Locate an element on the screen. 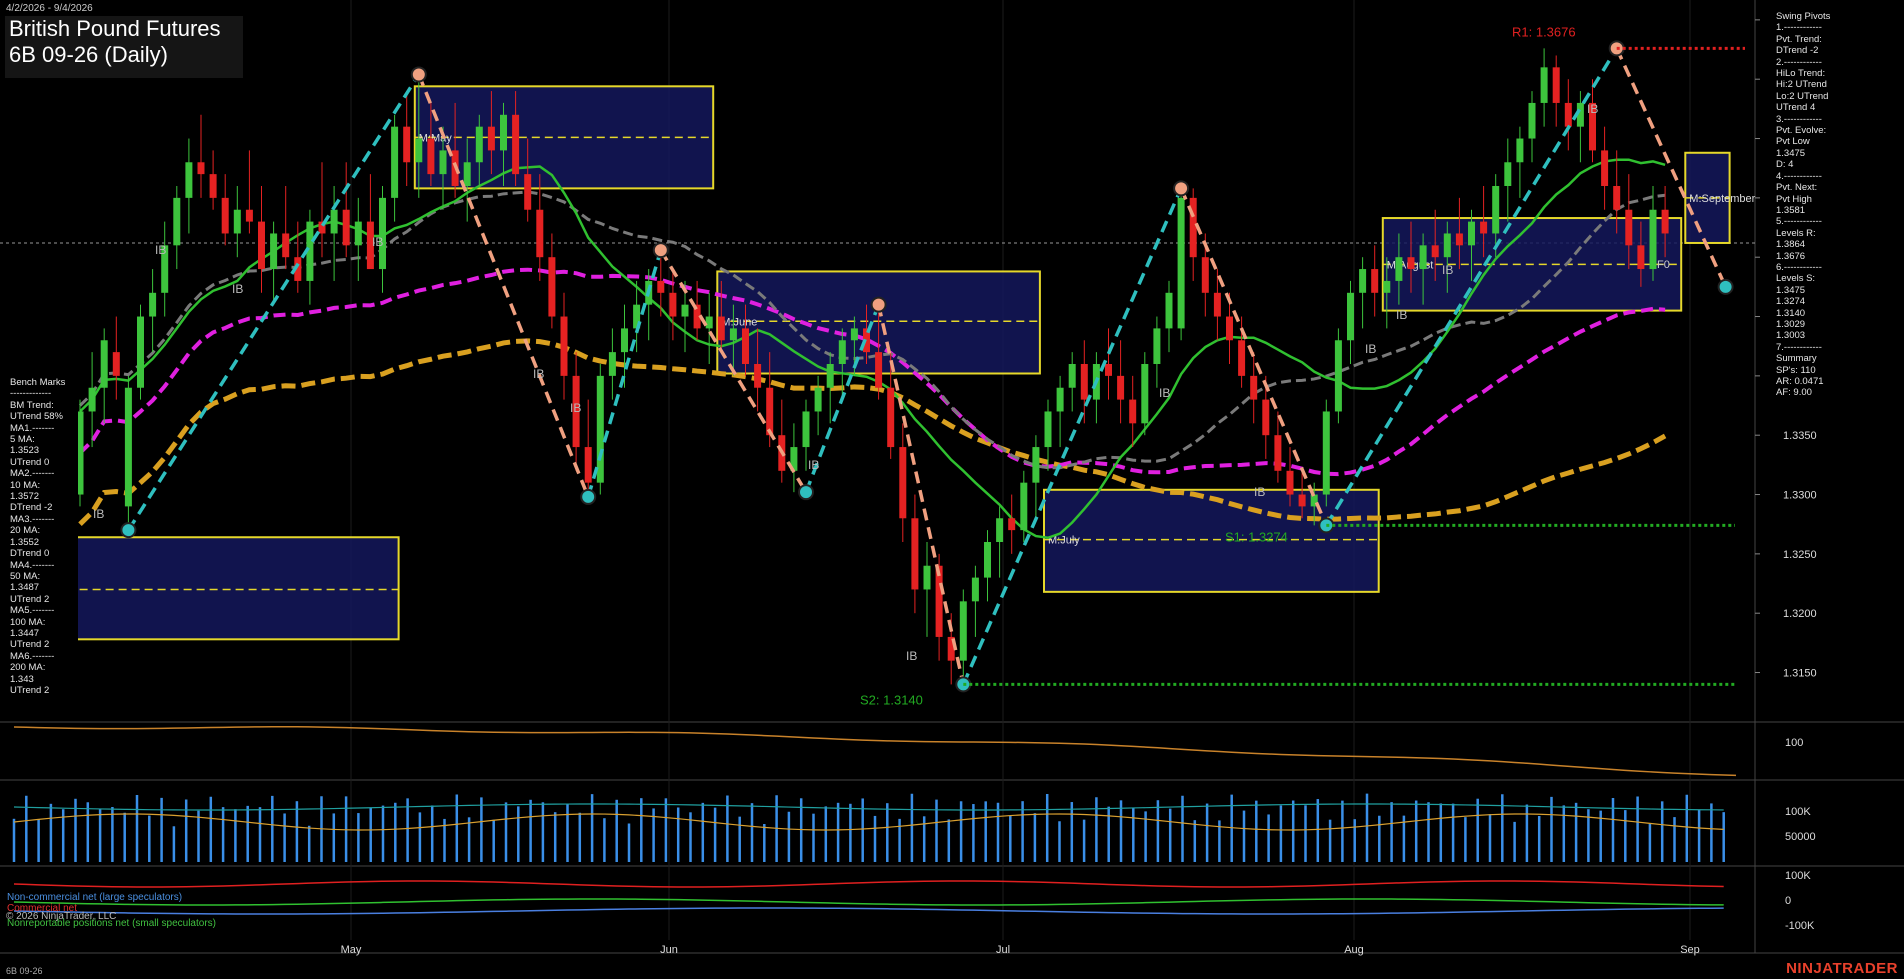  volume-tick-label: 50000 is located at coordinates (1800, 837).